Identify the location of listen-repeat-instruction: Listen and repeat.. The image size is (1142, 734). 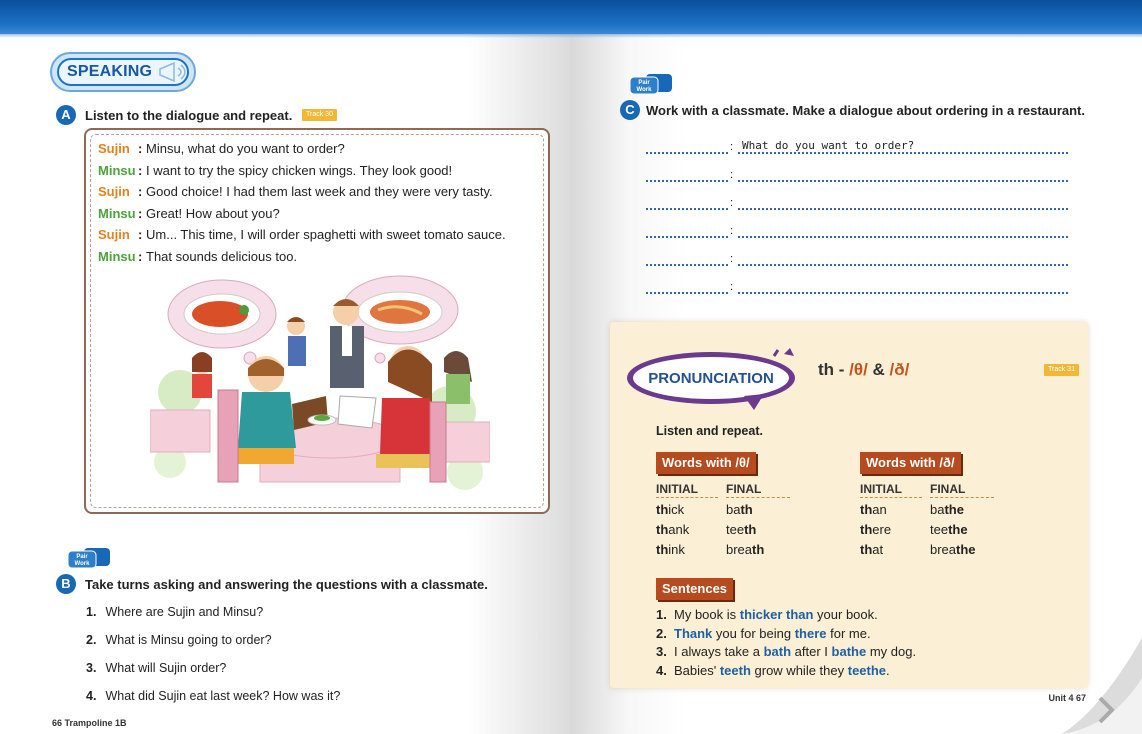
(709, 431).